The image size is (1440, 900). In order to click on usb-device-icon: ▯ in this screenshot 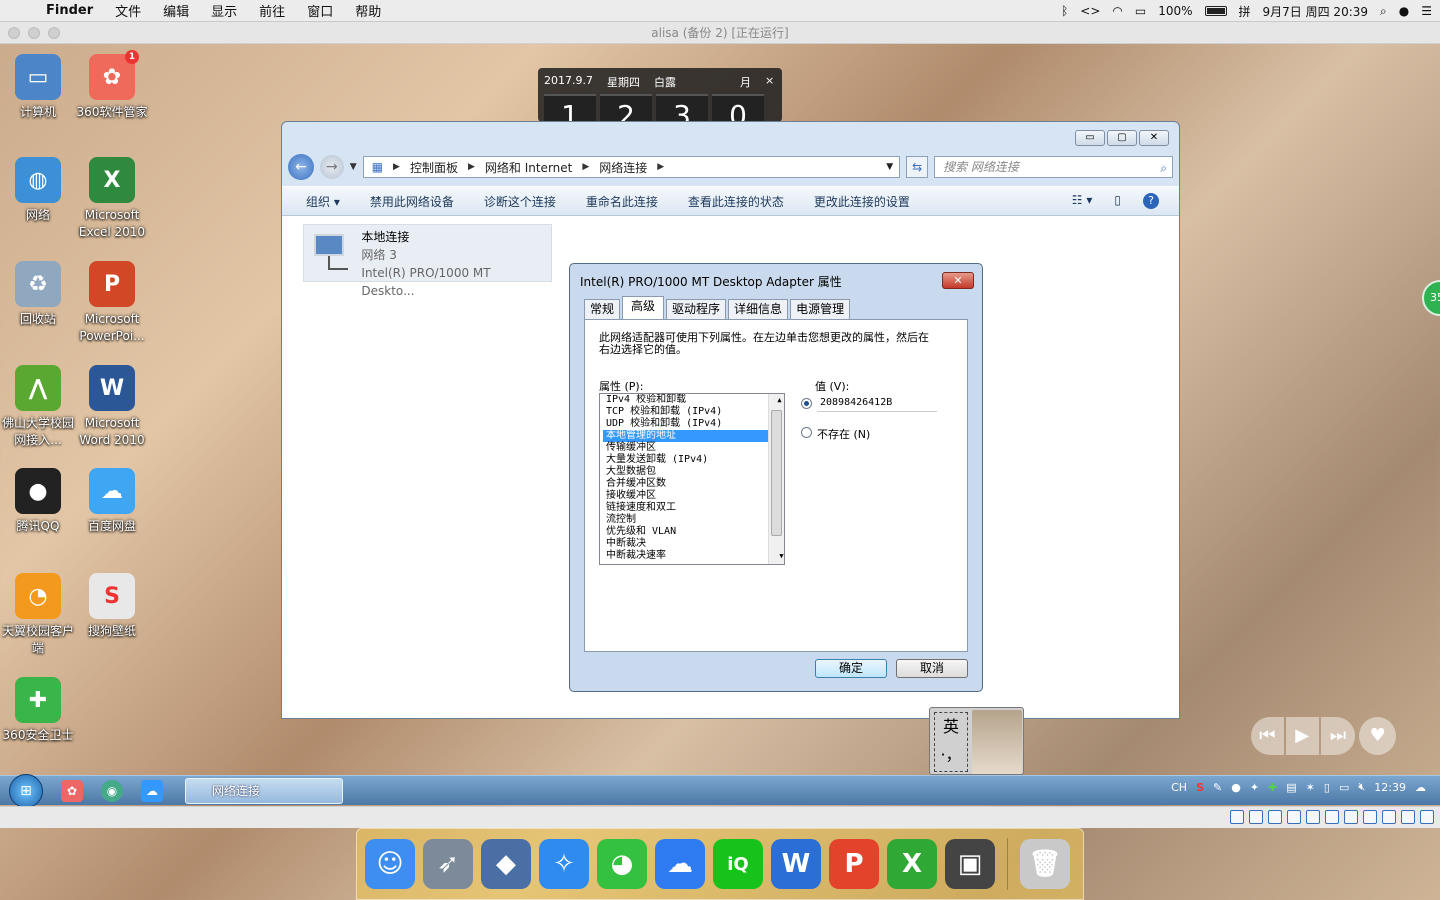, I will do `click(1327, 787)`.